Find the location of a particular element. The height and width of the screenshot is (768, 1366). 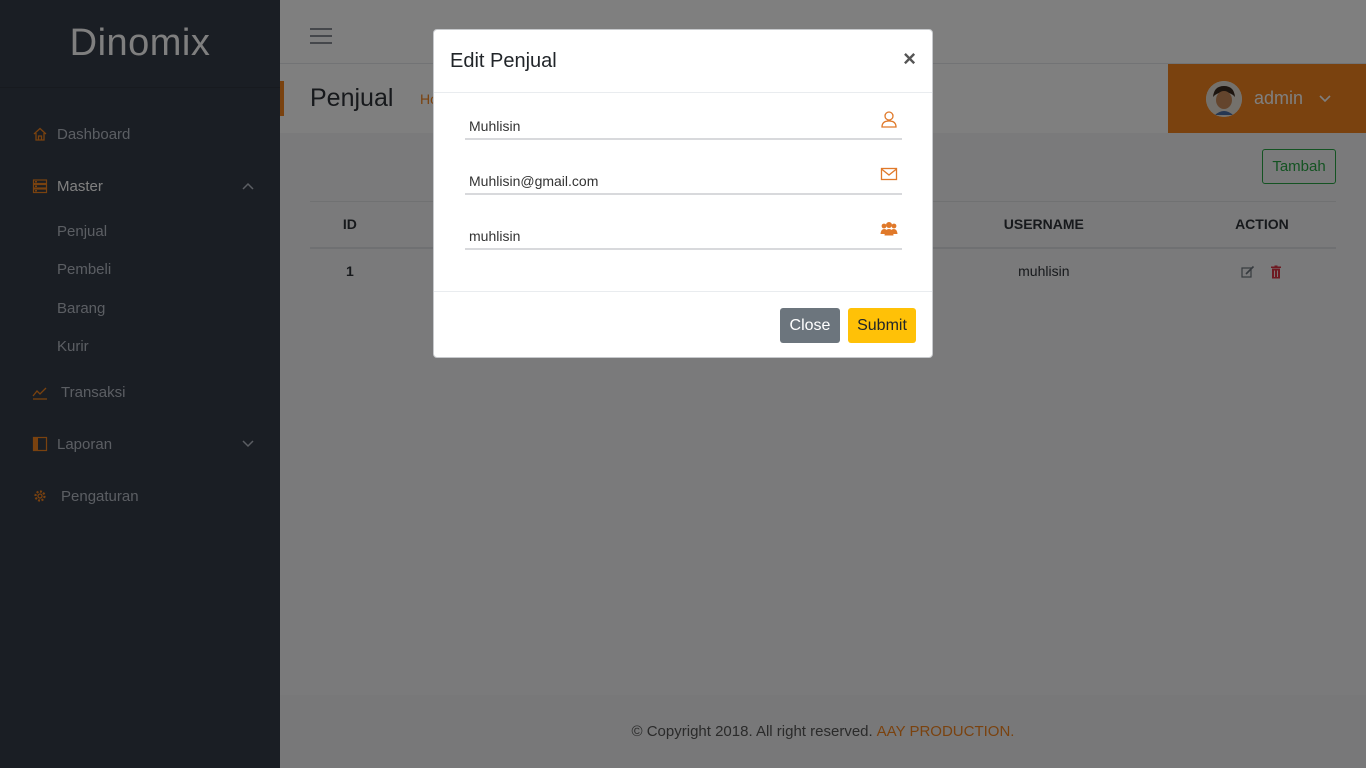

modal-footer: Close Submit is located at coordinates (683, 324).